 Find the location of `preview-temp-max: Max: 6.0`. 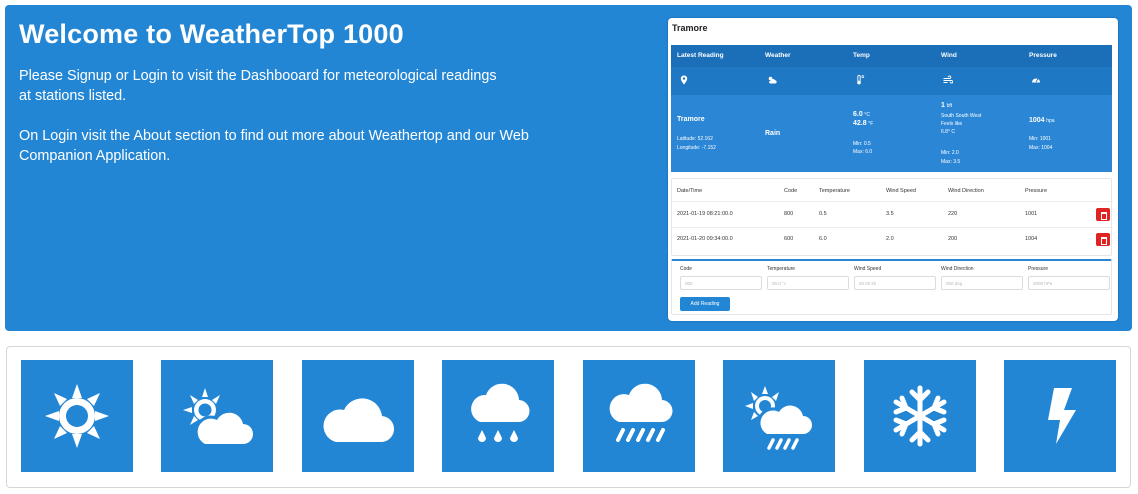

preview-temp-max: Max: 6.0 is located at coordinates (863, 152).